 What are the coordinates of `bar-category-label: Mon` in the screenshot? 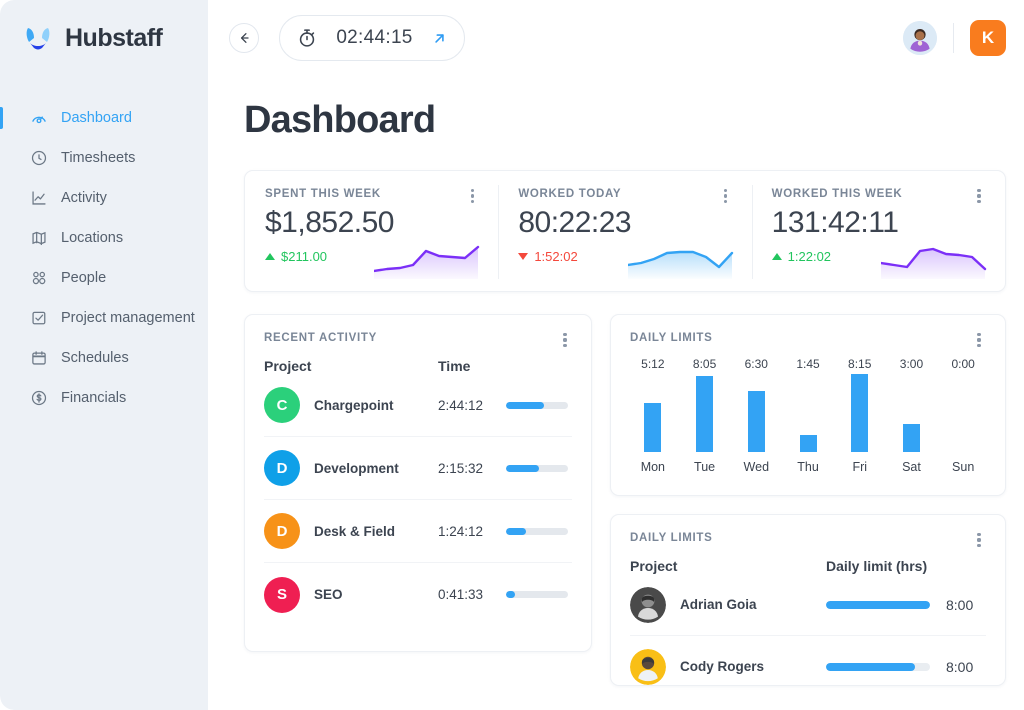 It's located at (653, 467).